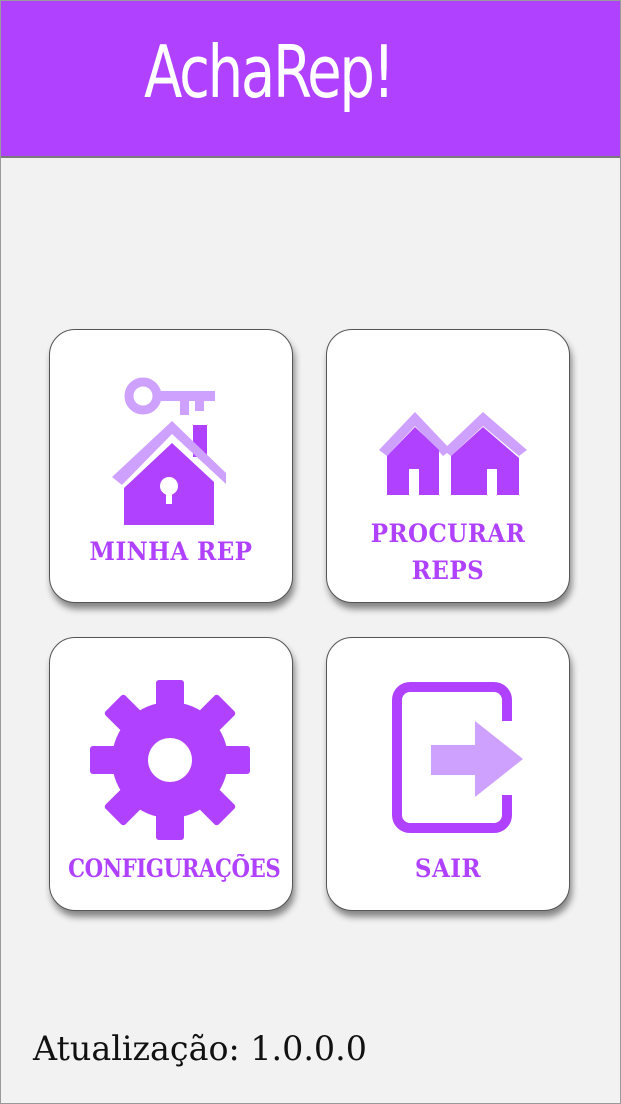  Describe the element at coordinates (448, 466) in the screenshot. I see `procurar-reps-button: PROCURAR REPS` at that location.